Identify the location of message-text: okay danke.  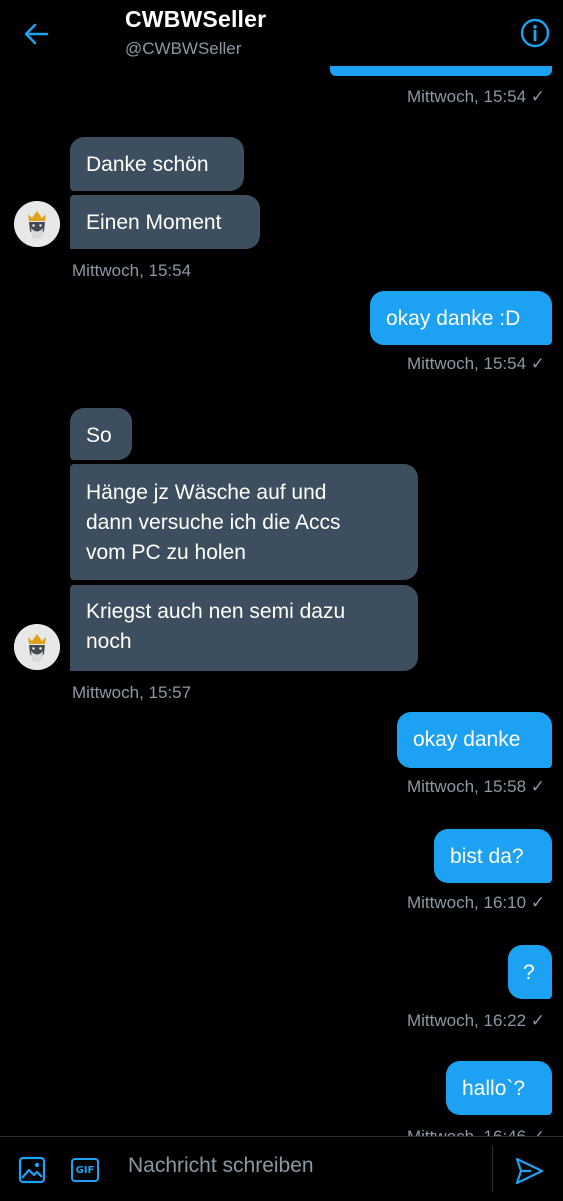
(467, 739).